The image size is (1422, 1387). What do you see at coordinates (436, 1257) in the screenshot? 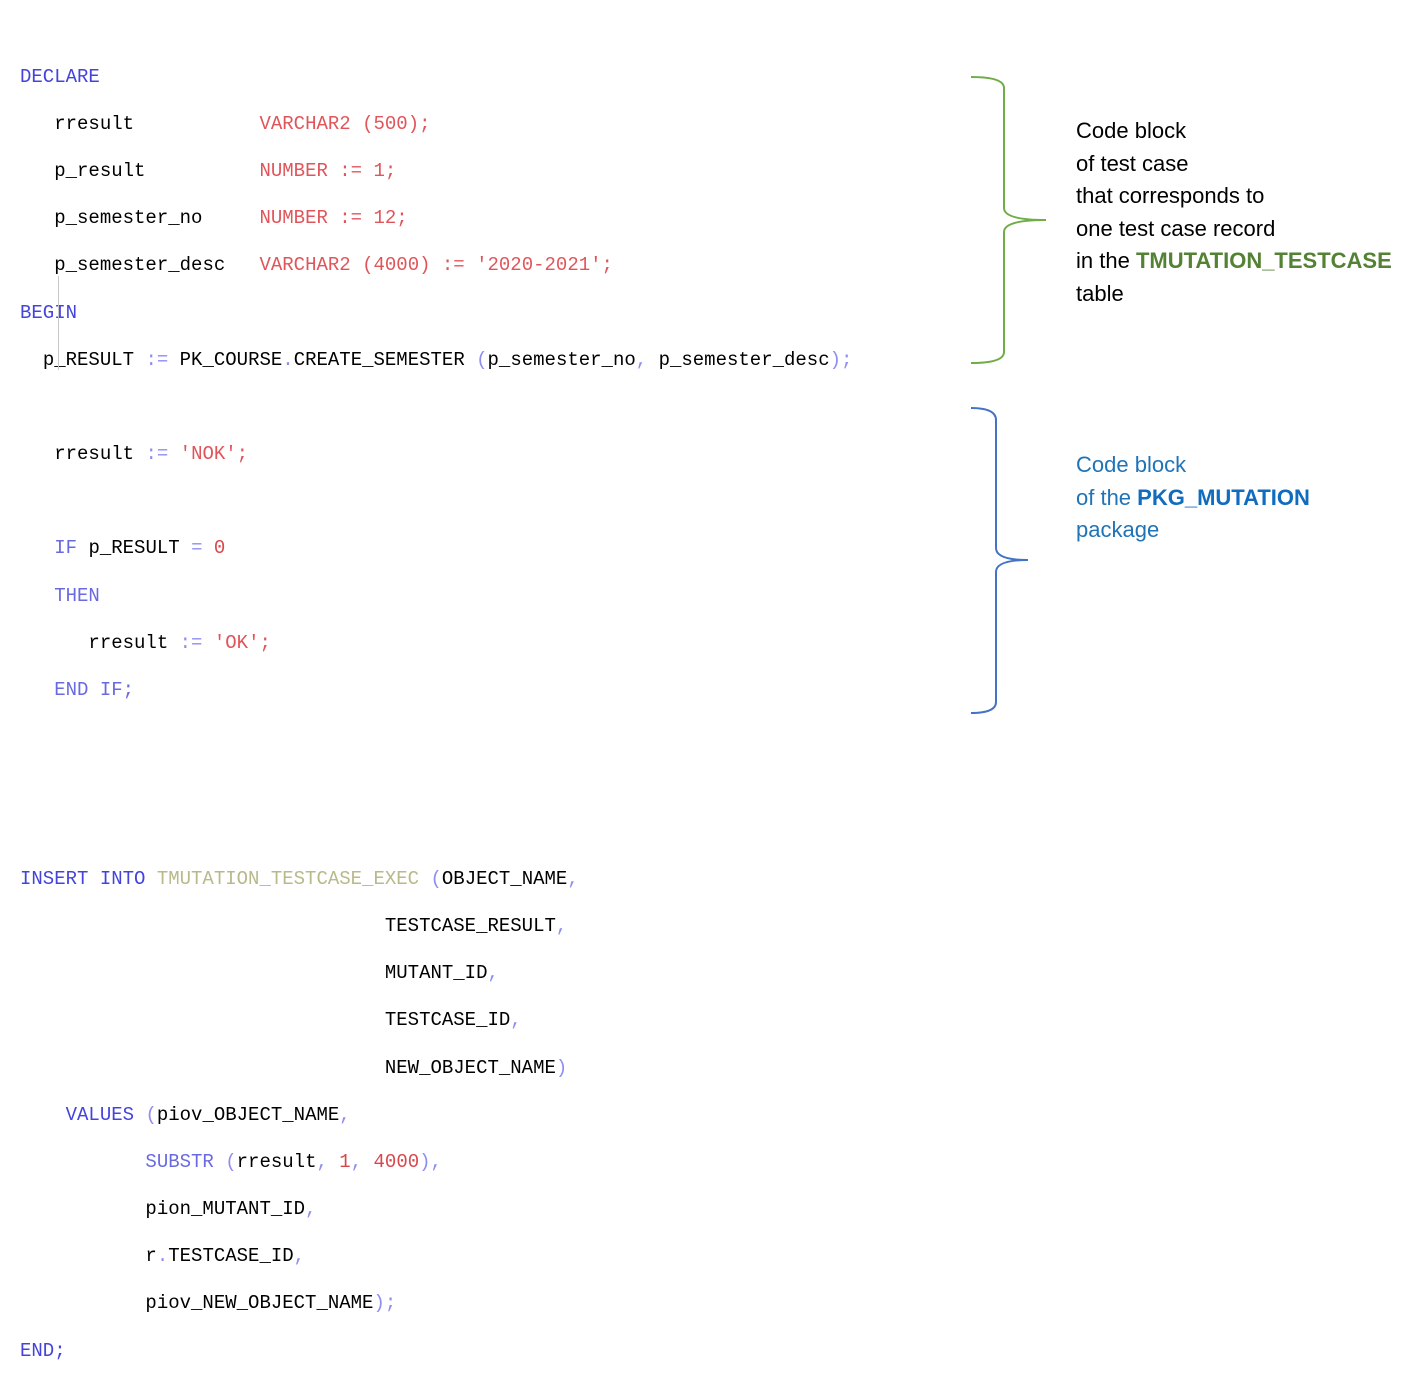
I see `code-line-value: r.TESTCASE_ID,` at bounding box center [436, 1257].